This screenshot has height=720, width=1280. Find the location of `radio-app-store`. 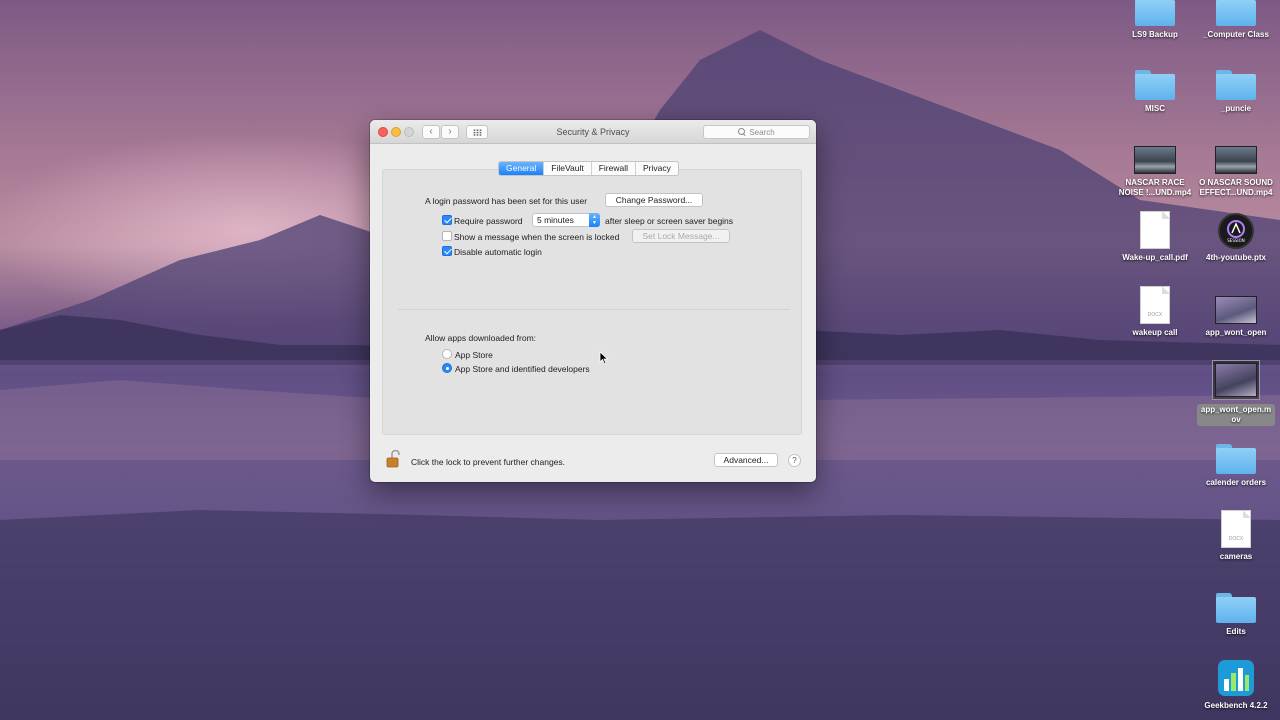

radio-app-store is located at coordinates (447, 354).